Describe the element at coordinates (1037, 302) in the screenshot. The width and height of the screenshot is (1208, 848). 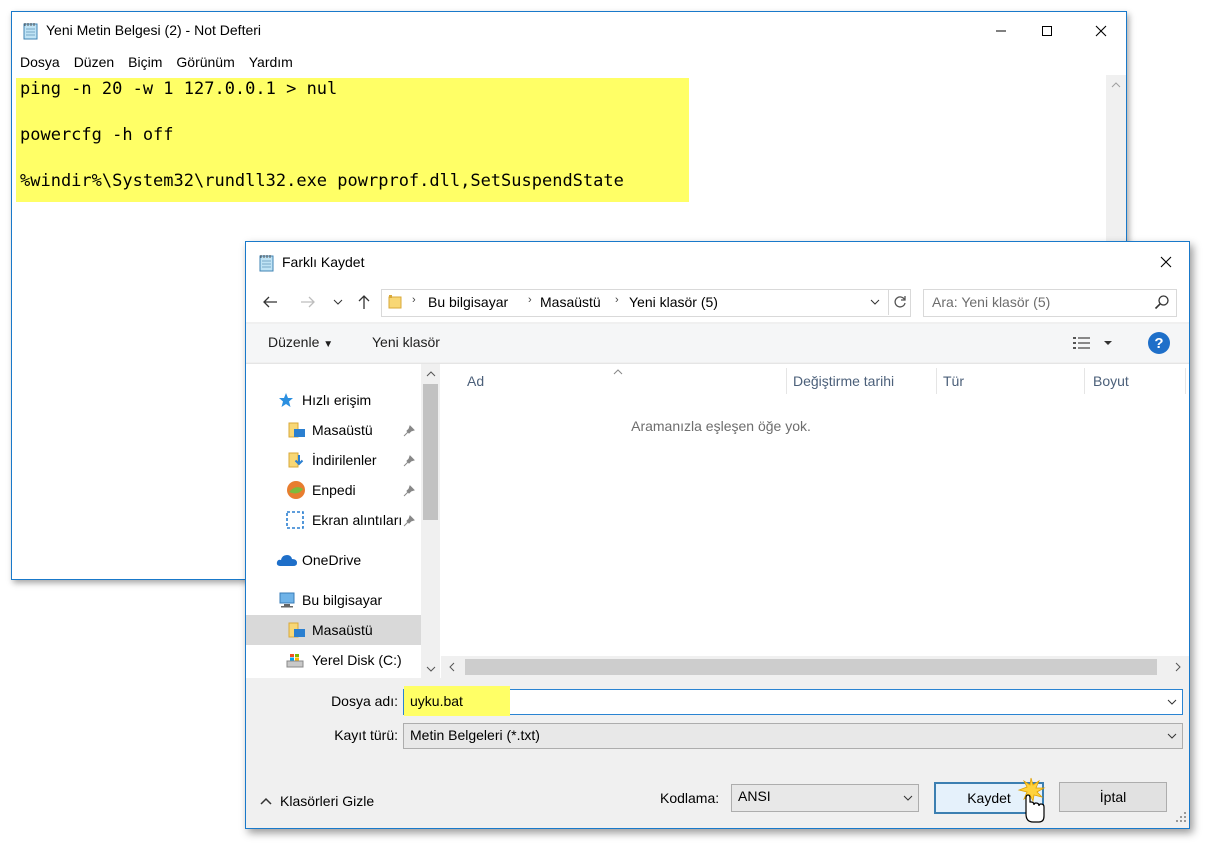
I see `search-input` at that location.